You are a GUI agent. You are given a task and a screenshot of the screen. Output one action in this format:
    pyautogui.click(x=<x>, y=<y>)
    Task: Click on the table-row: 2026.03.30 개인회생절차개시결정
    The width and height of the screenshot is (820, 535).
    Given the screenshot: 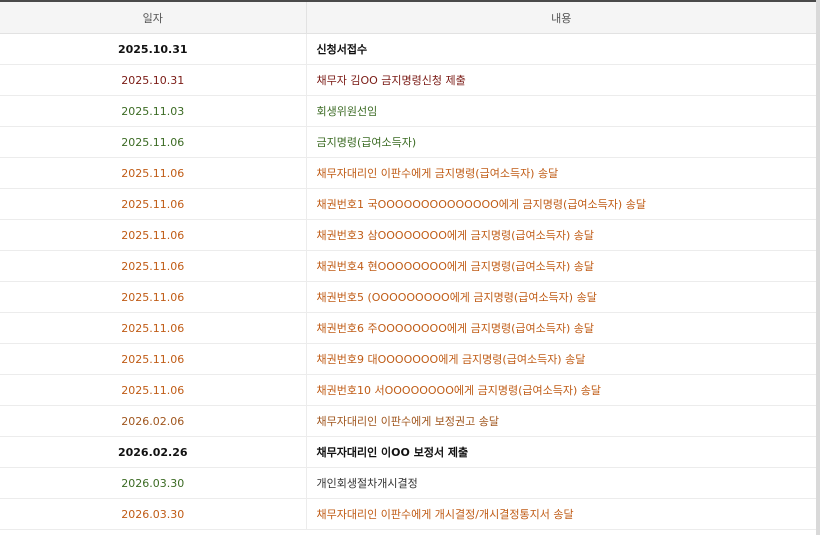 What is the action you would take?
    pyautogui.click(x=408, y=483)
    